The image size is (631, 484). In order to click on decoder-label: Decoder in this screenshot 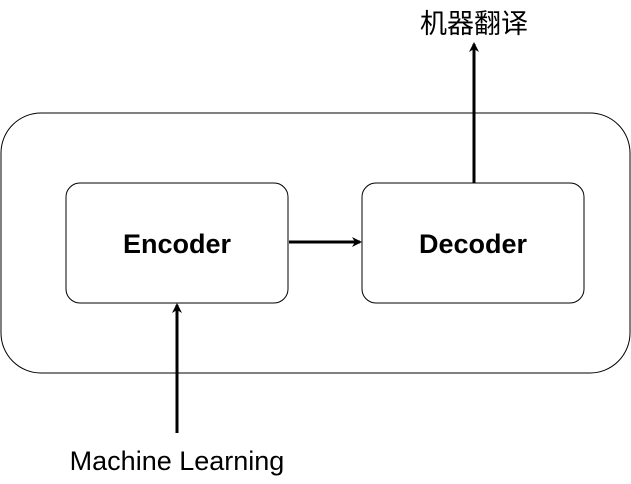, I will do `click(473, 244)`.